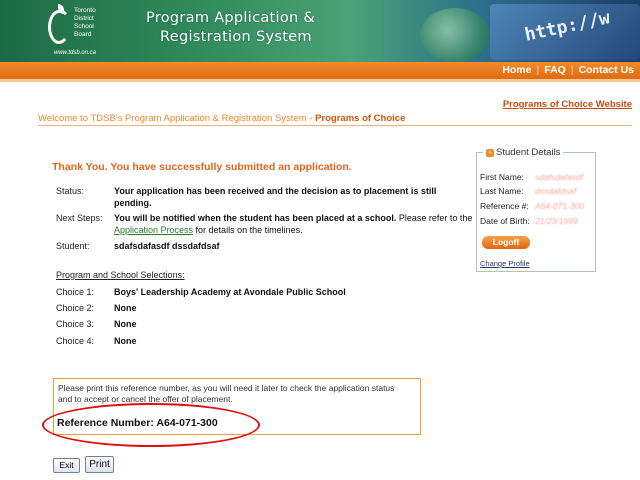 This screenshot has width=640, height=480. What do you see at coordinates (556, 191) in the screenshot?
I see `last-name-value: dssdafdsaf` at bounding box center [556, 191].